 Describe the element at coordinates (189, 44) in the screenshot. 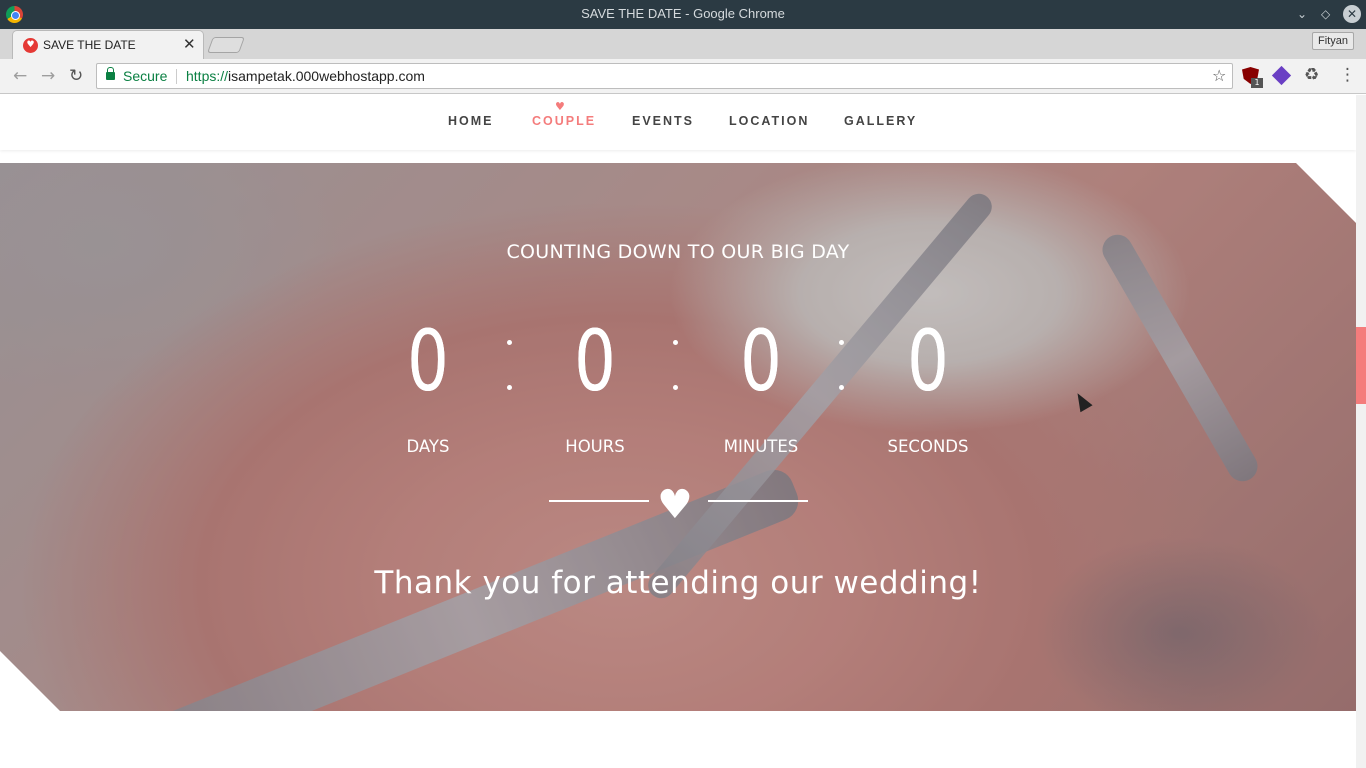

I see `tab-close-icon: ✕` at that location.